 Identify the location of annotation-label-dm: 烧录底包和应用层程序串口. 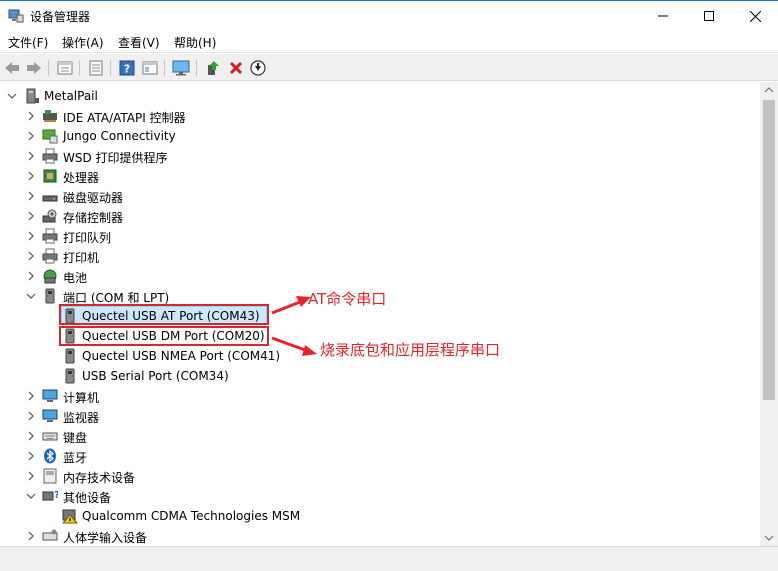
(410, 350).